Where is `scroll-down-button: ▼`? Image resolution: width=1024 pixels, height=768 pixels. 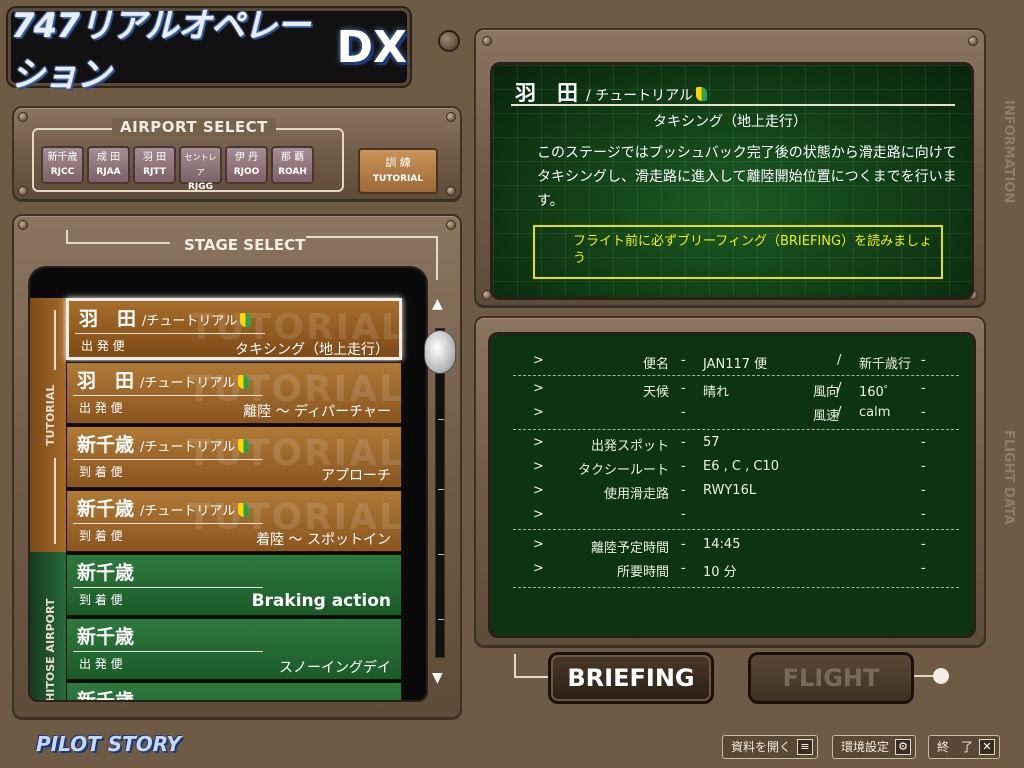
scroll-down-button: ▼ is located at coordinates (437, 678).